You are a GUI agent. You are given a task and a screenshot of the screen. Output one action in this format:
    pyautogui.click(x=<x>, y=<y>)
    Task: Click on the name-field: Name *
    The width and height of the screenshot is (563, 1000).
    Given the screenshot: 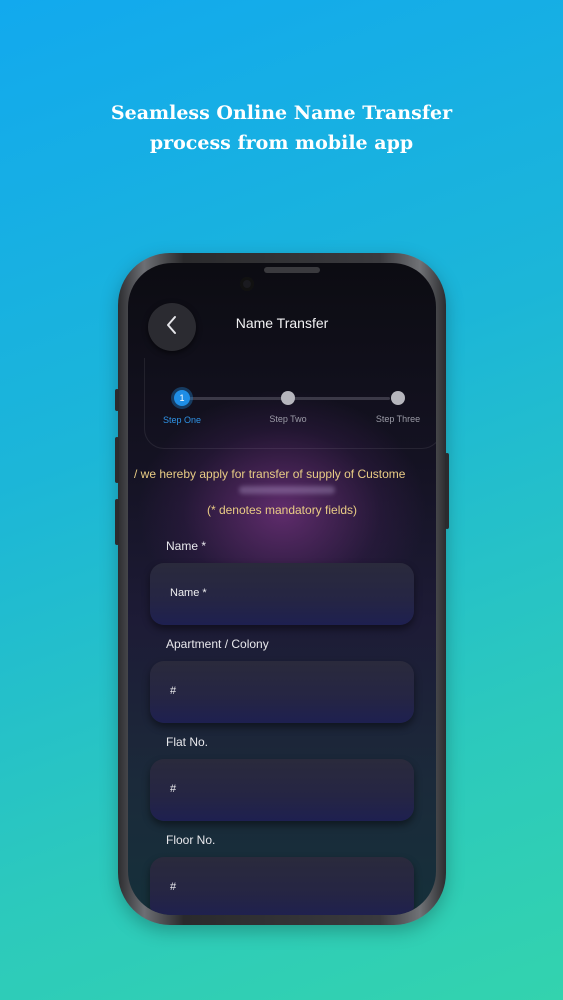 What is the action you would take?
    pyautogui.click(x=282, y=594)
    